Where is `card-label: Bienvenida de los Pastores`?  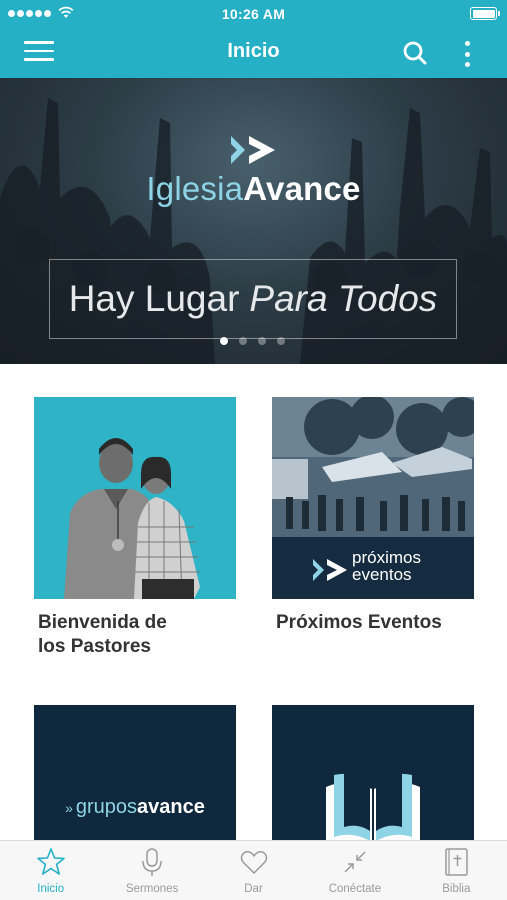 card-label: Bienvenida de los Pastores is located at coordinates (102, 634).